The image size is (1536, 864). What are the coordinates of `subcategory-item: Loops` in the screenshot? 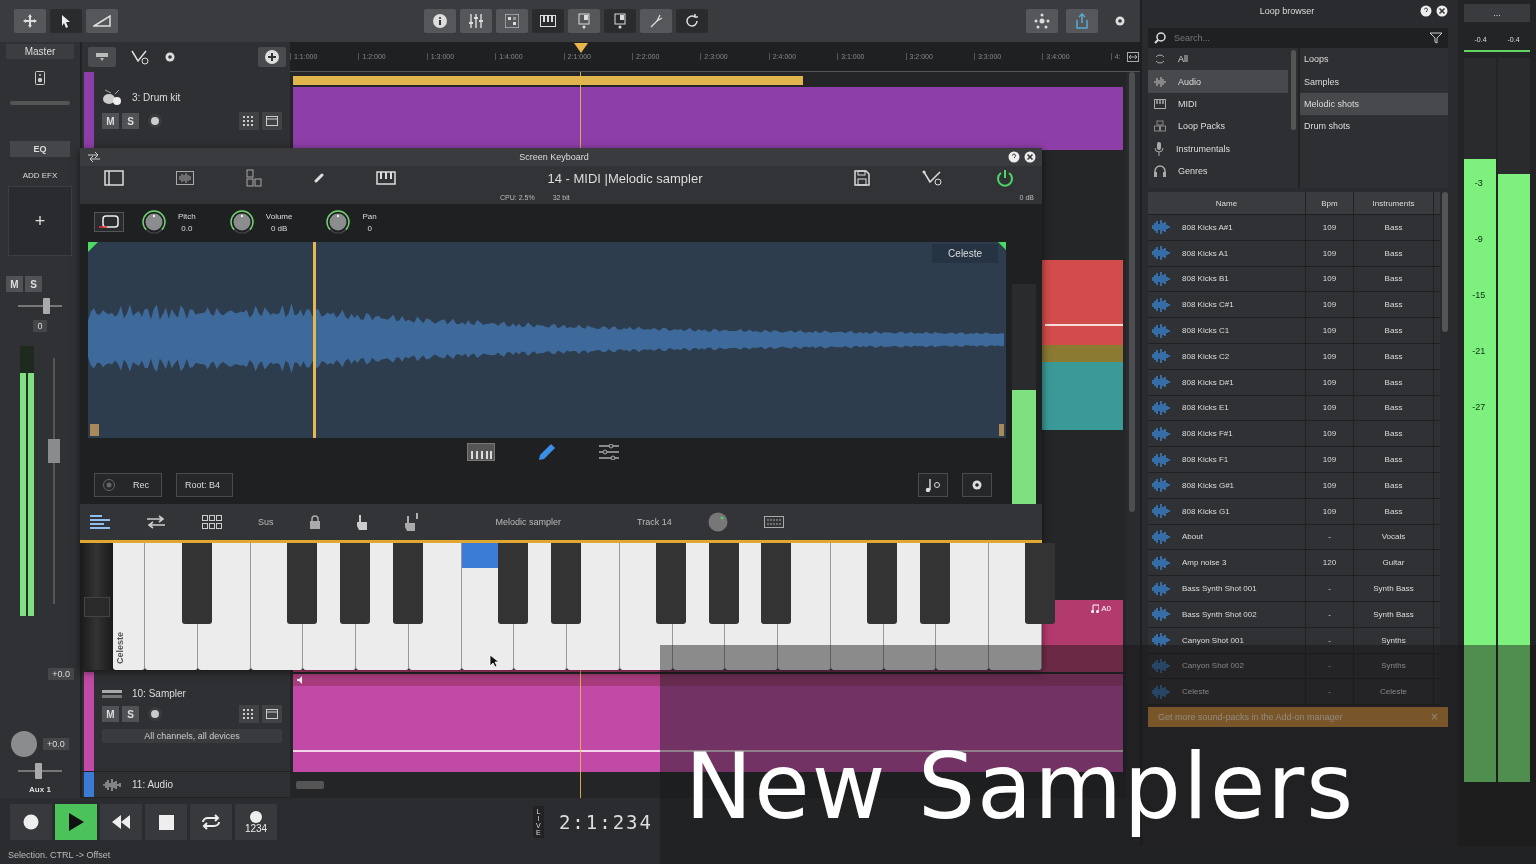 It's located at (1374, 59).